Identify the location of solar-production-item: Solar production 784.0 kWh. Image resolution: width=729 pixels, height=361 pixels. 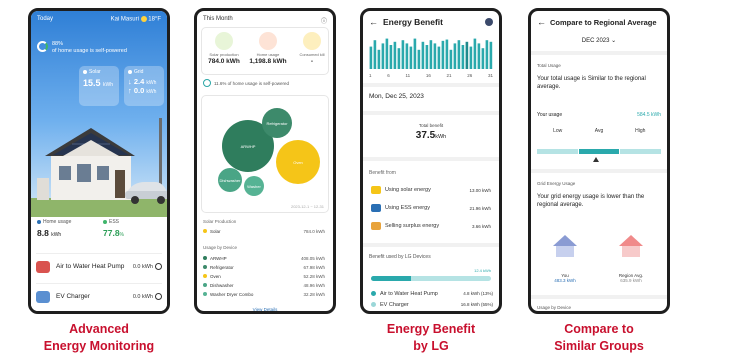
(224, 48).